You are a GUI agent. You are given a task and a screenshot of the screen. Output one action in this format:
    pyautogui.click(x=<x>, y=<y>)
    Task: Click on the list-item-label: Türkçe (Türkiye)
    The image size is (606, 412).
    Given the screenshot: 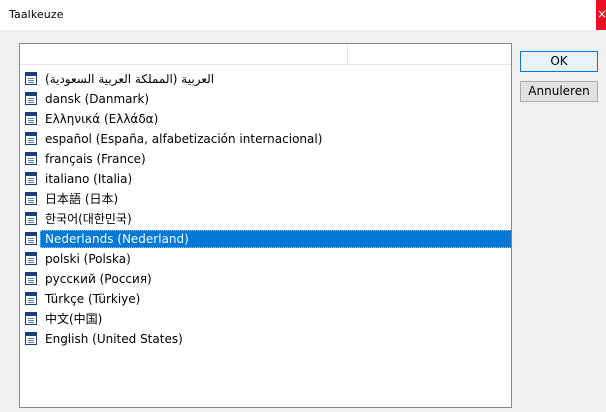 What is the action you would take?
    pyautogui.click(x=93, y=299)
    